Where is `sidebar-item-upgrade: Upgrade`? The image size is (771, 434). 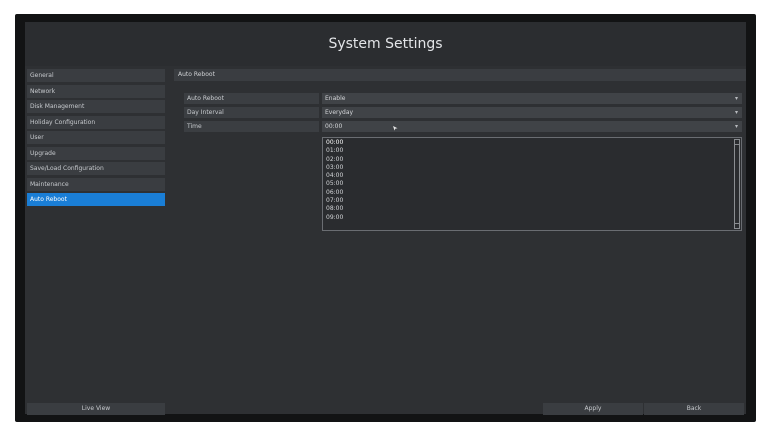 sidebar-item-upgrade: Upgrade is located at coordinates (96, 153).